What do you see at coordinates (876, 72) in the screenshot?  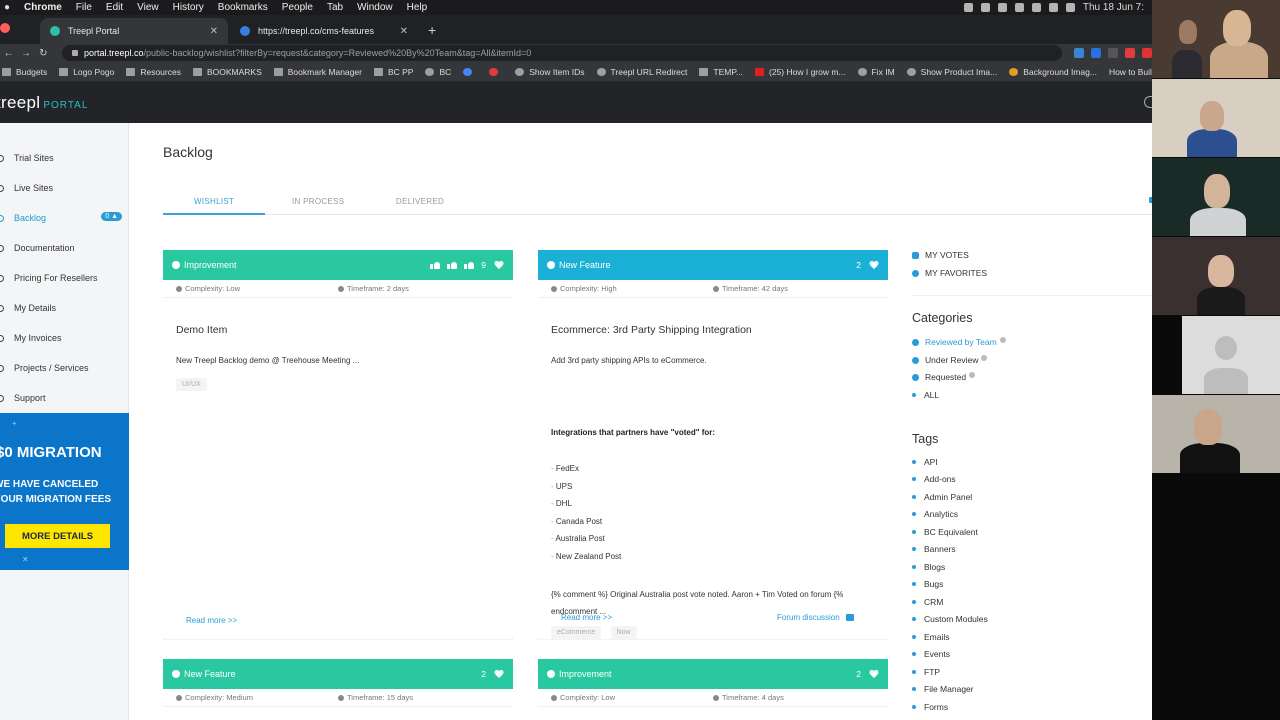 I see `bookmark: Fix IM` at bounding box center [876, 72].